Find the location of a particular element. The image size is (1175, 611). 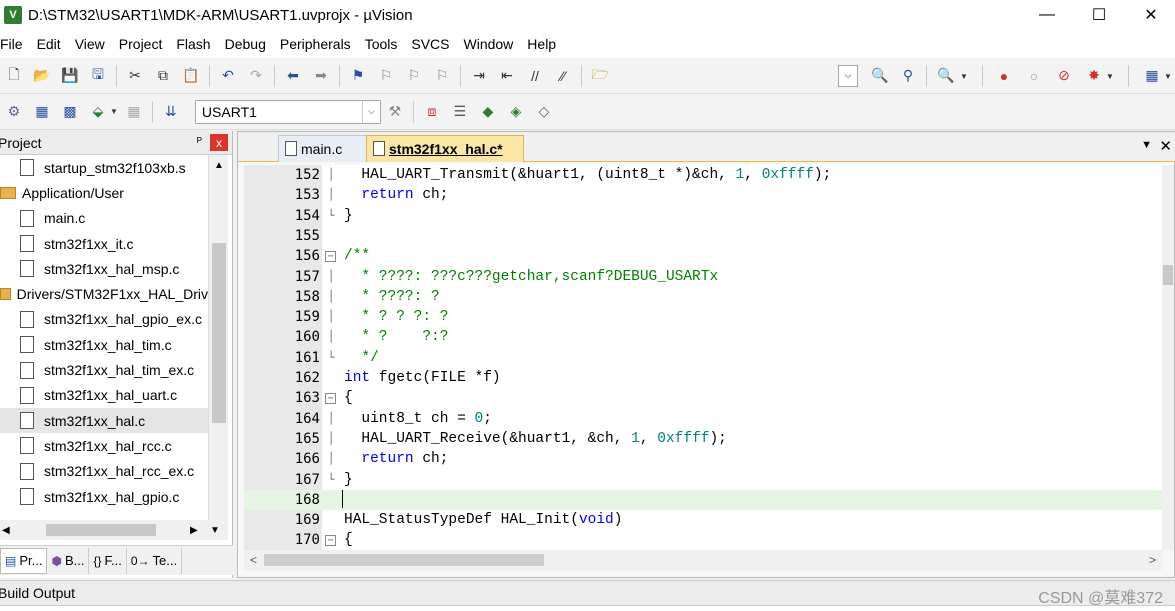

breakpoint-disable-all-icon: ⊘ is located at coordinates (1064, 76).